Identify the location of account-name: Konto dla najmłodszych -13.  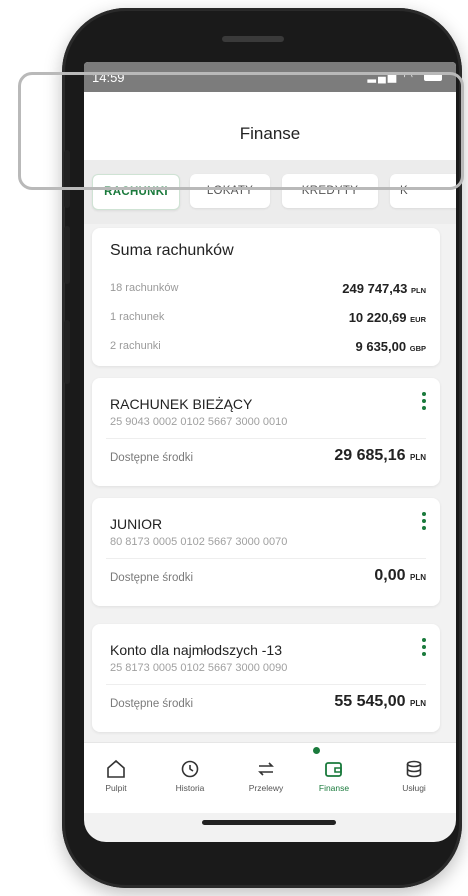
(196, 650).